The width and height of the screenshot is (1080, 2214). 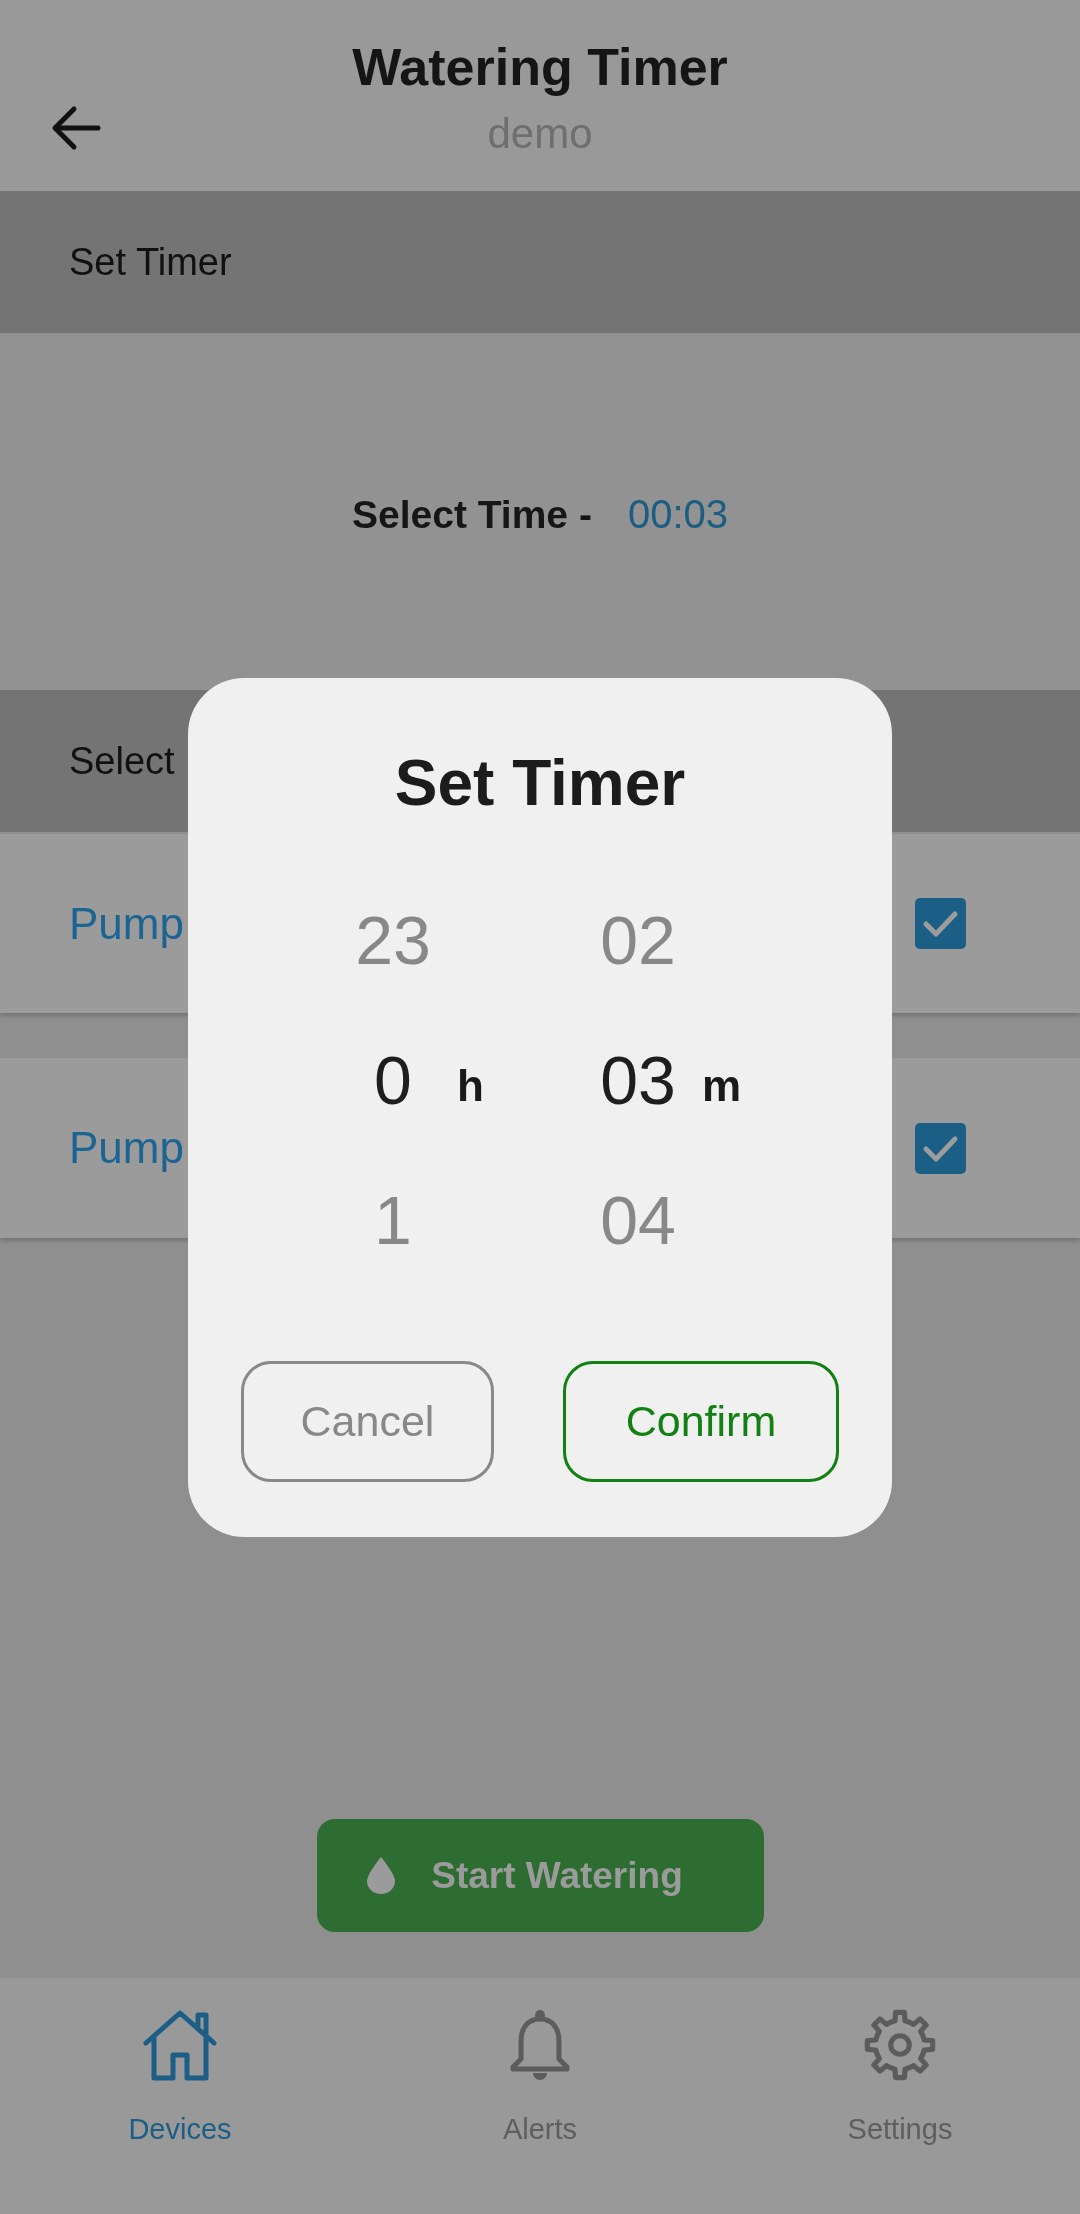 What do you see at coordinates (900, 2045) in the screenshot?
I see `gear-icon` at bounding box center [900, 2045].